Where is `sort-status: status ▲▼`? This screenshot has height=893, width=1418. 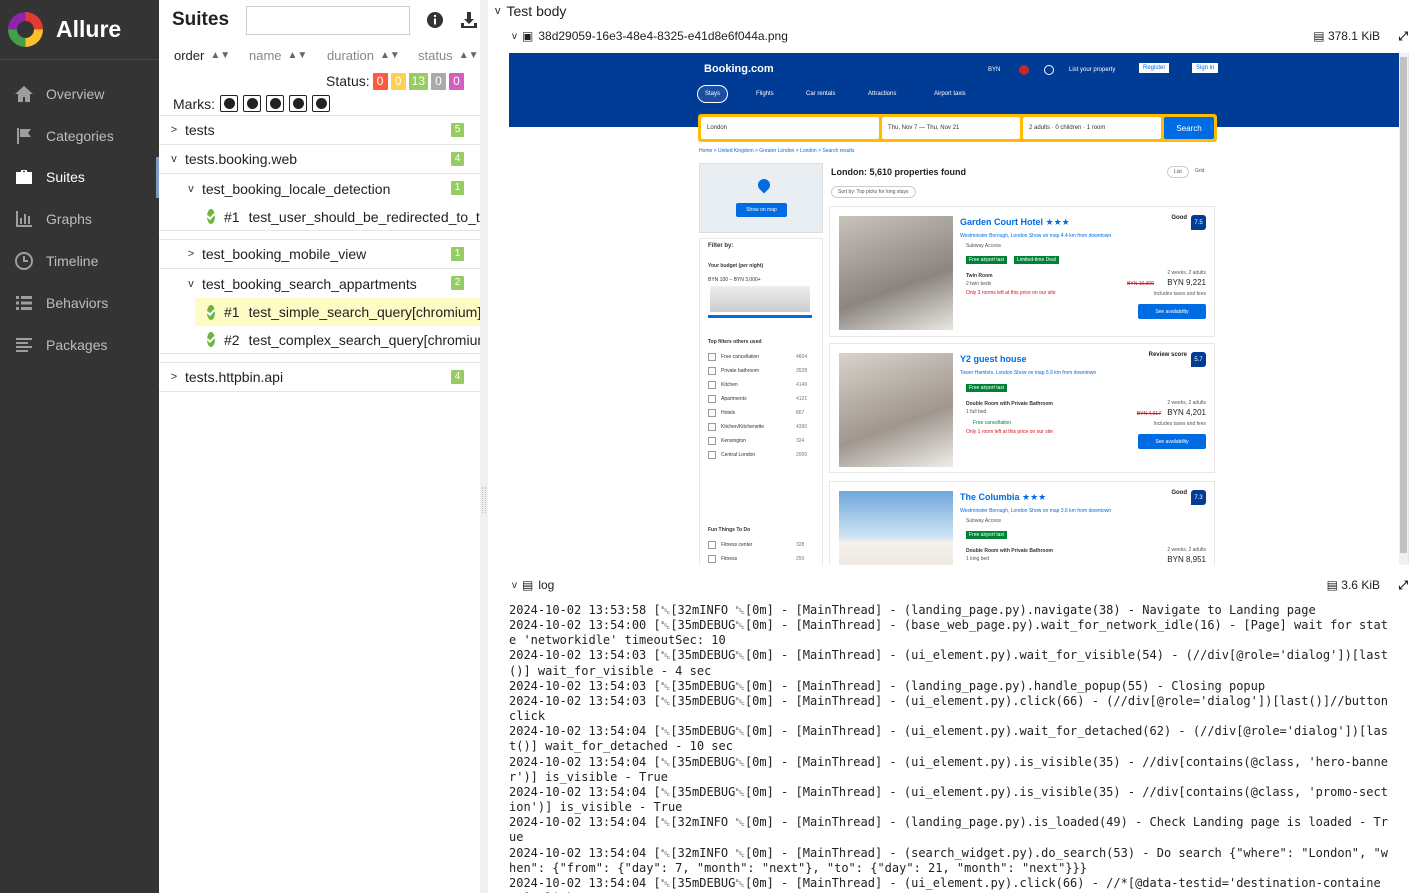
sort-status: status ▲▼ is located at coordinates (448, 55).